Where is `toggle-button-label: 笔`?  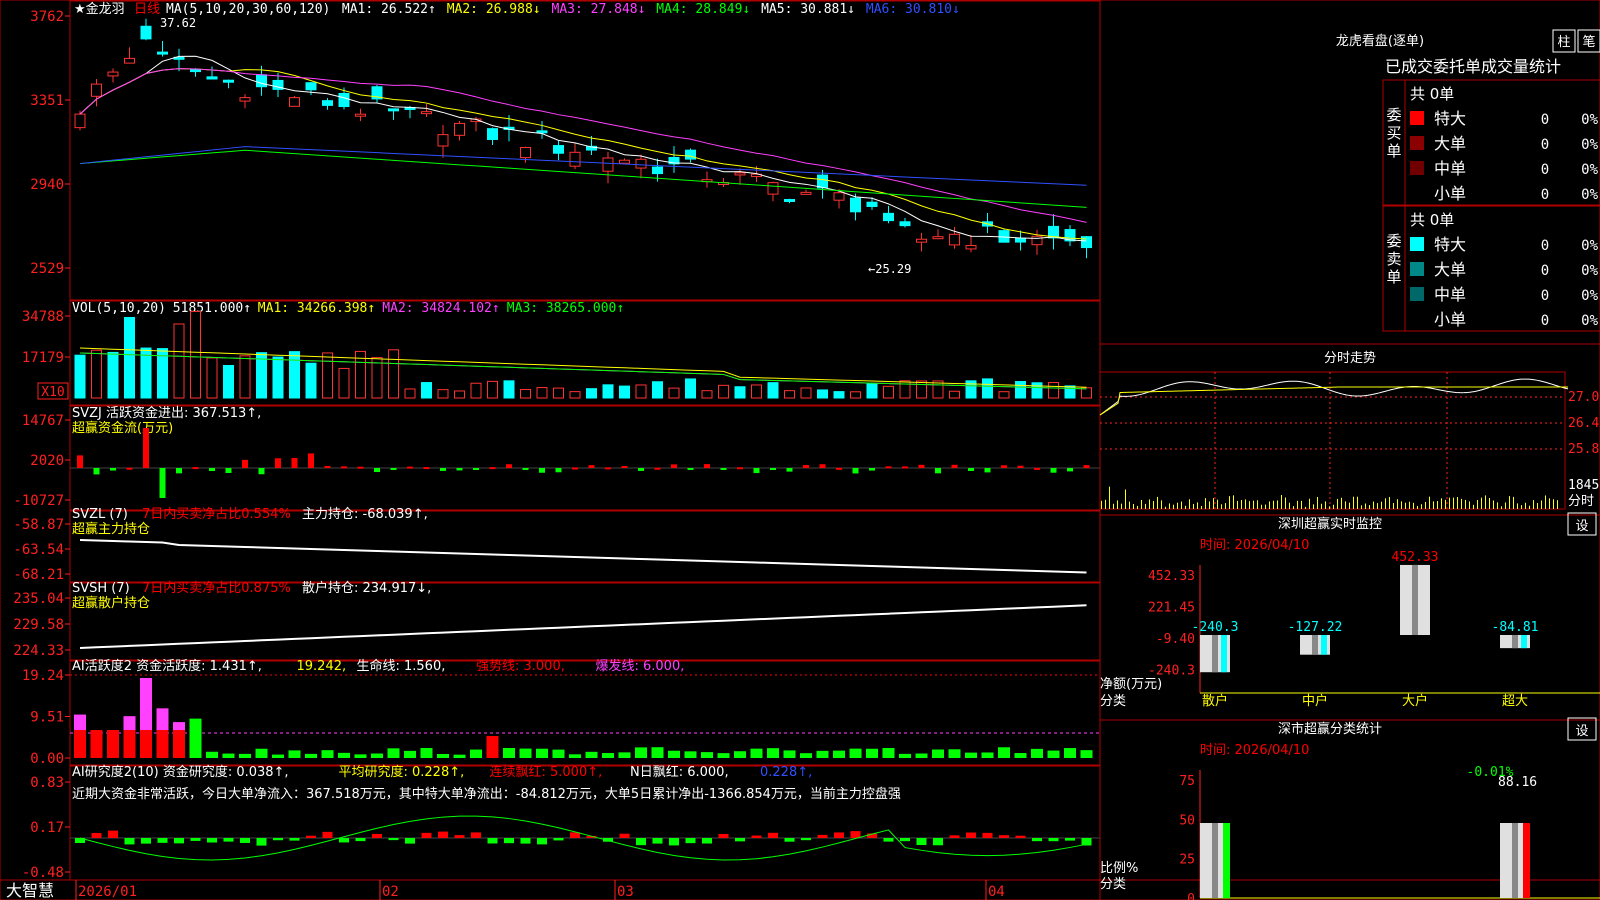 toggle-button-label: 笔 is located at coordinates (1588, 42).